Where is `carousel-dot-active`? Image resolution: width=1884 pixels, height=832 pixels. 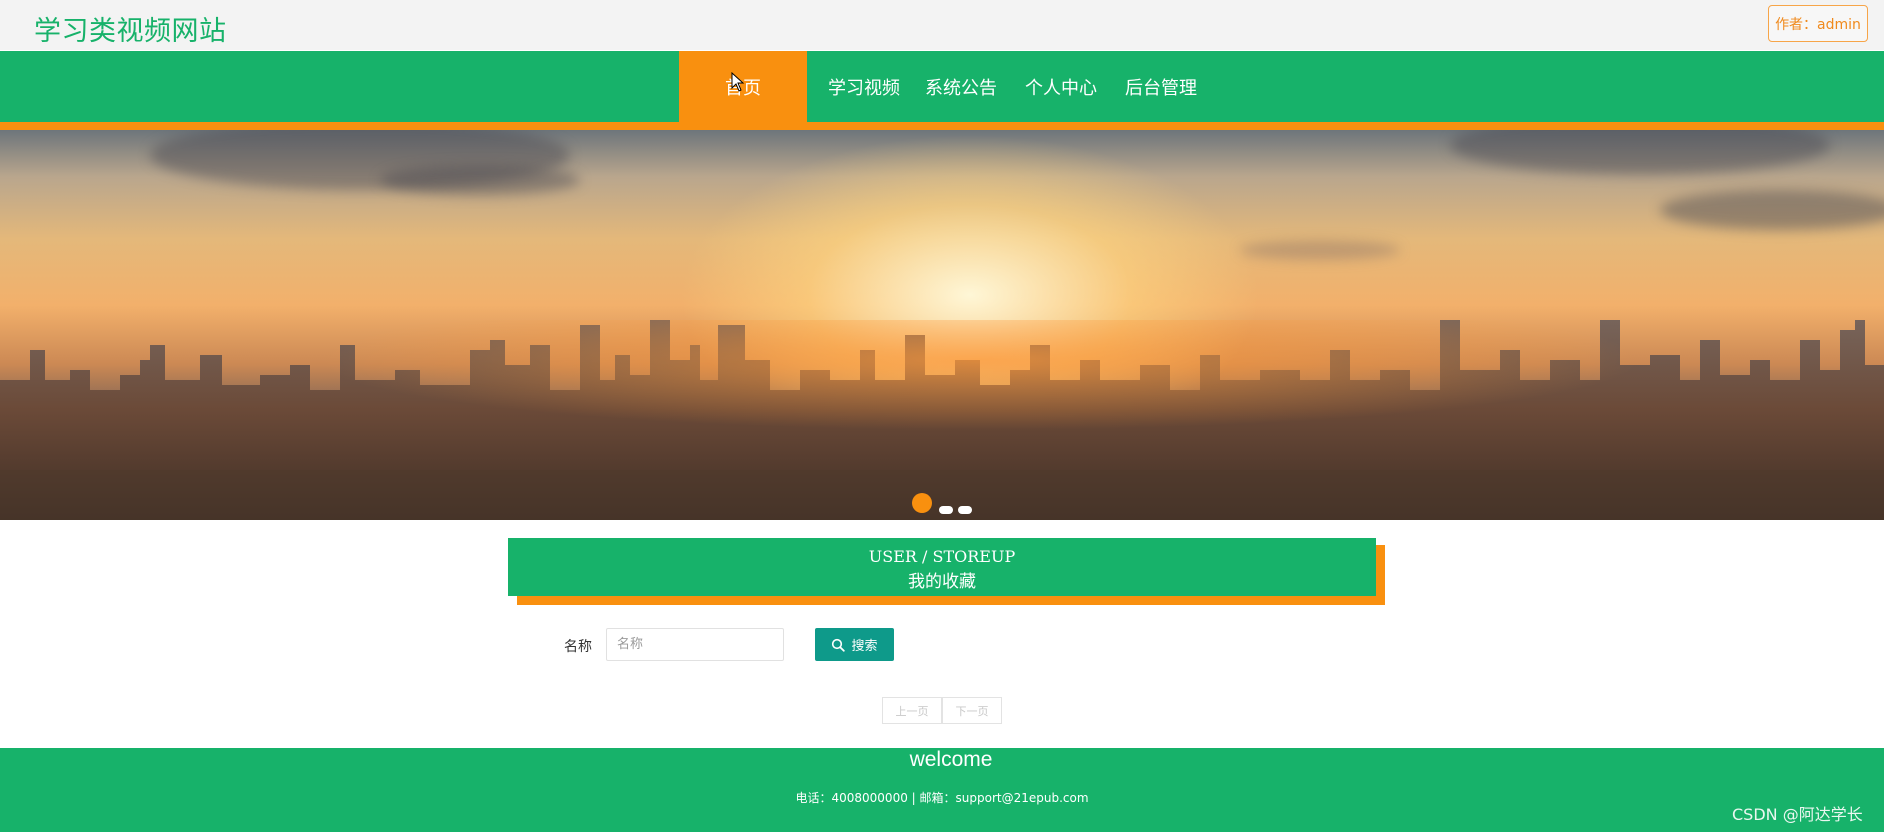
carousel-dot-active is located at coordinates (922, 503).